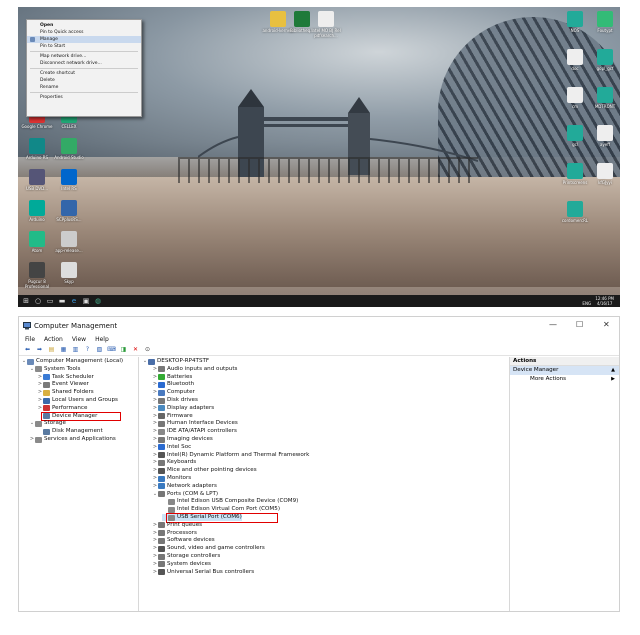 The width and height of the screenshot is (640, 635). What do you see at coordinates (37, 211) in the screenshot?
I see `desktop-shortcut: Arduino` at bounding box center [37, 211].